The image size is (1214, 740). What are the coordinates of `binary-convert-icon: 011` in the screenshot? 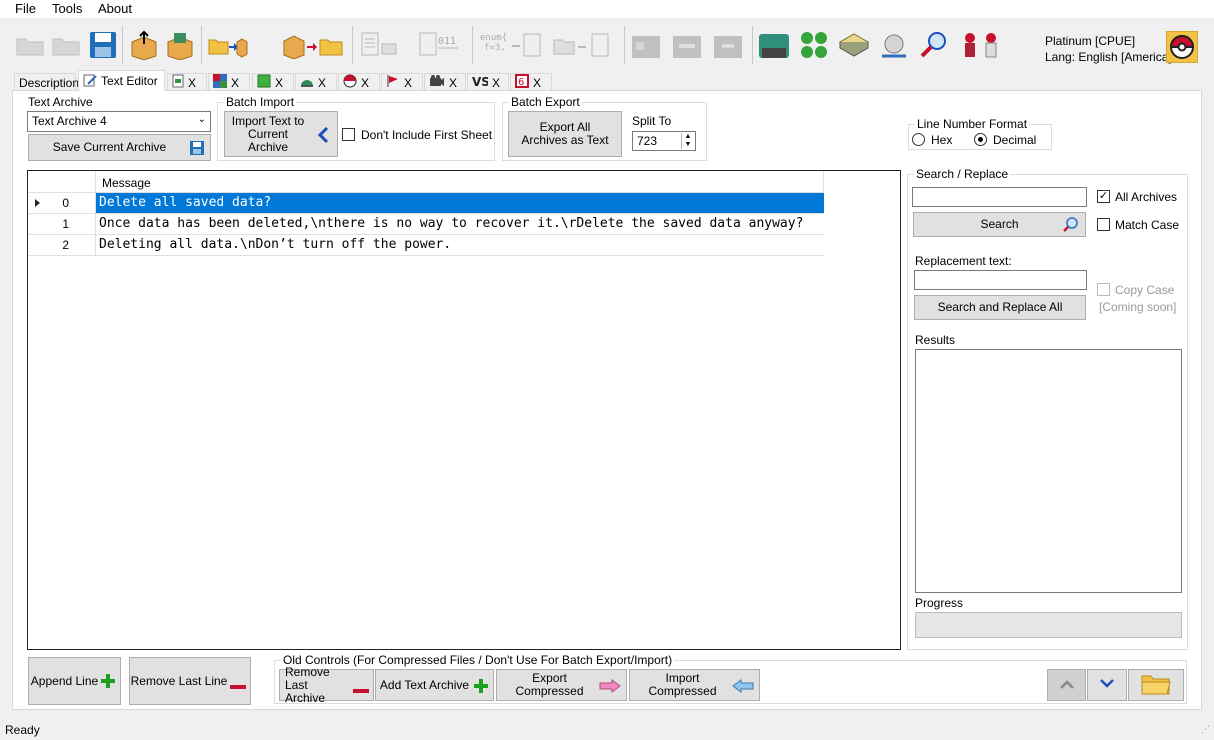 It's located at (440, 45).